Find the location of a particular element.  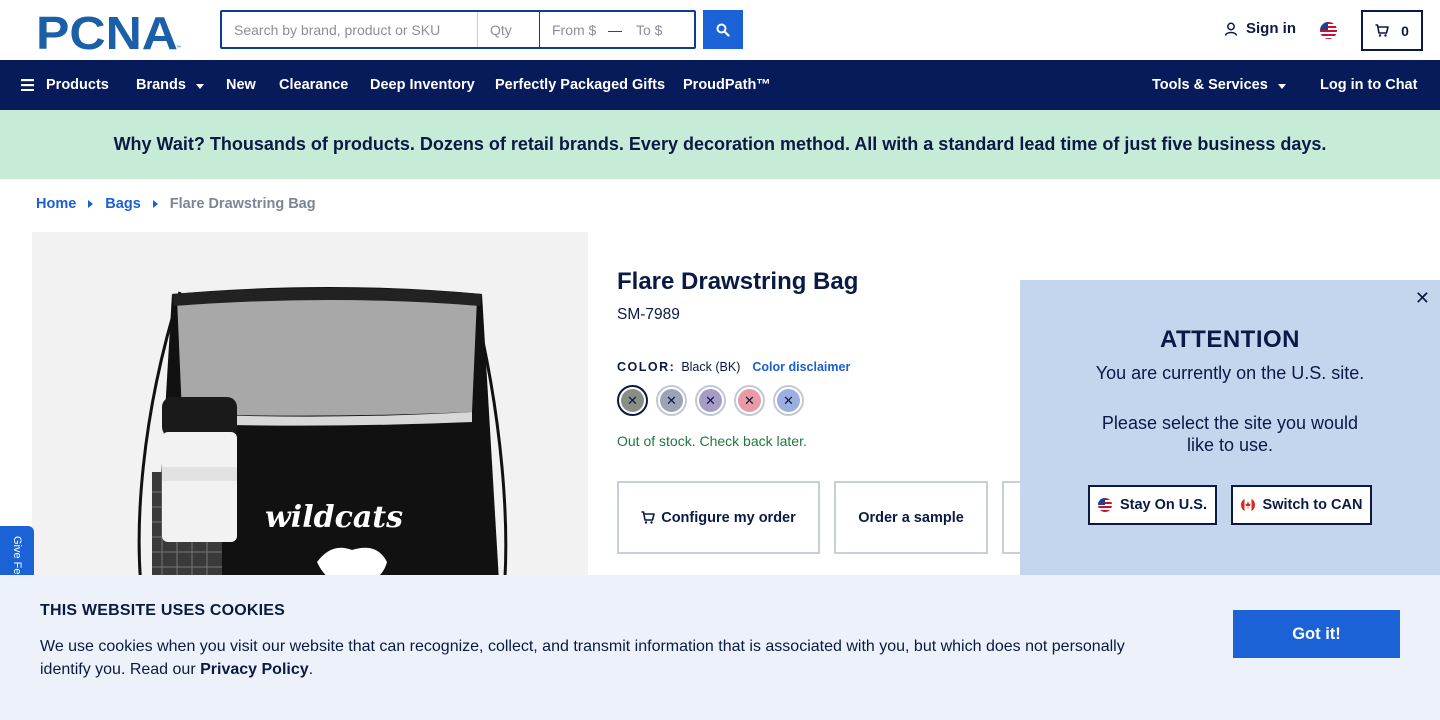

breadcrumb: Home Bags Flare Drawstring Bag is located at coordinates (176, 204).